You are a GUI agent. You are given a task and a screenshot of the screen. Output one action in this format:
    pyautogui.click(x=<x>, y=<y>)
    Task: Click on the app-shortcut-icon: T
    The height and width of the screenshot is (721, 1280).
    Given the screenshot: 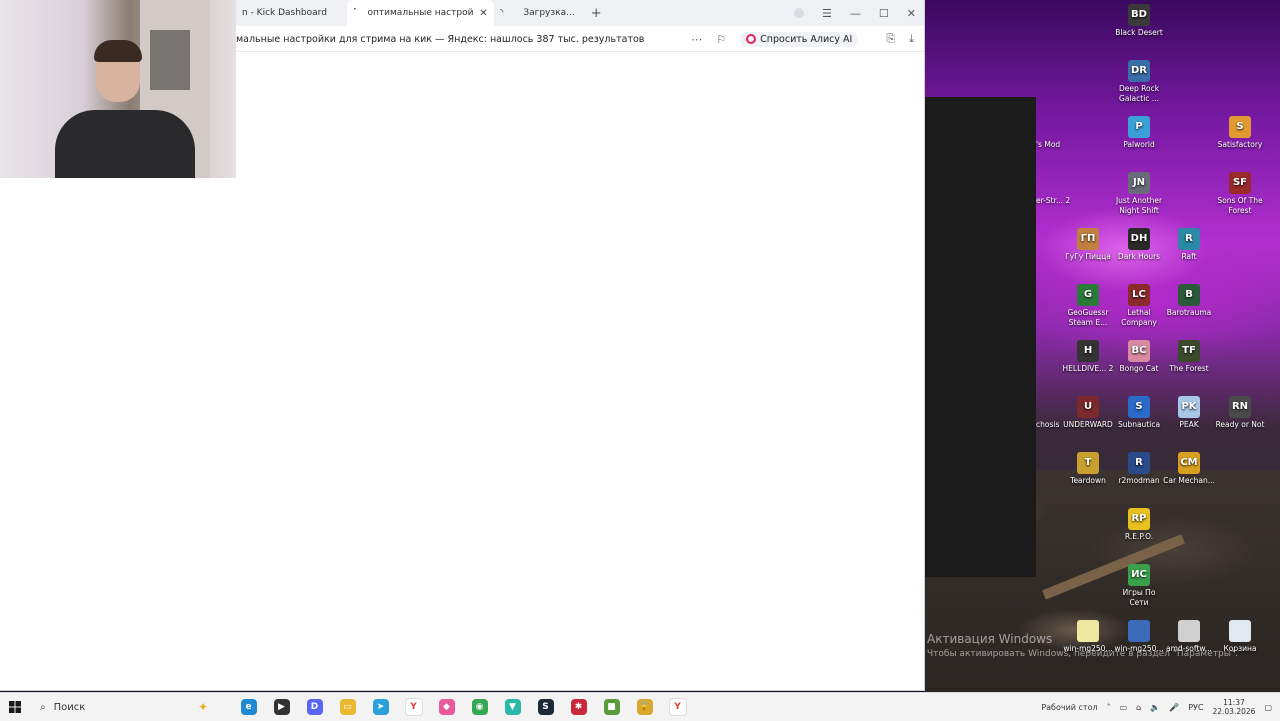 What is the action you would take?
    pyautogui.click(x=1088, y=463)
    